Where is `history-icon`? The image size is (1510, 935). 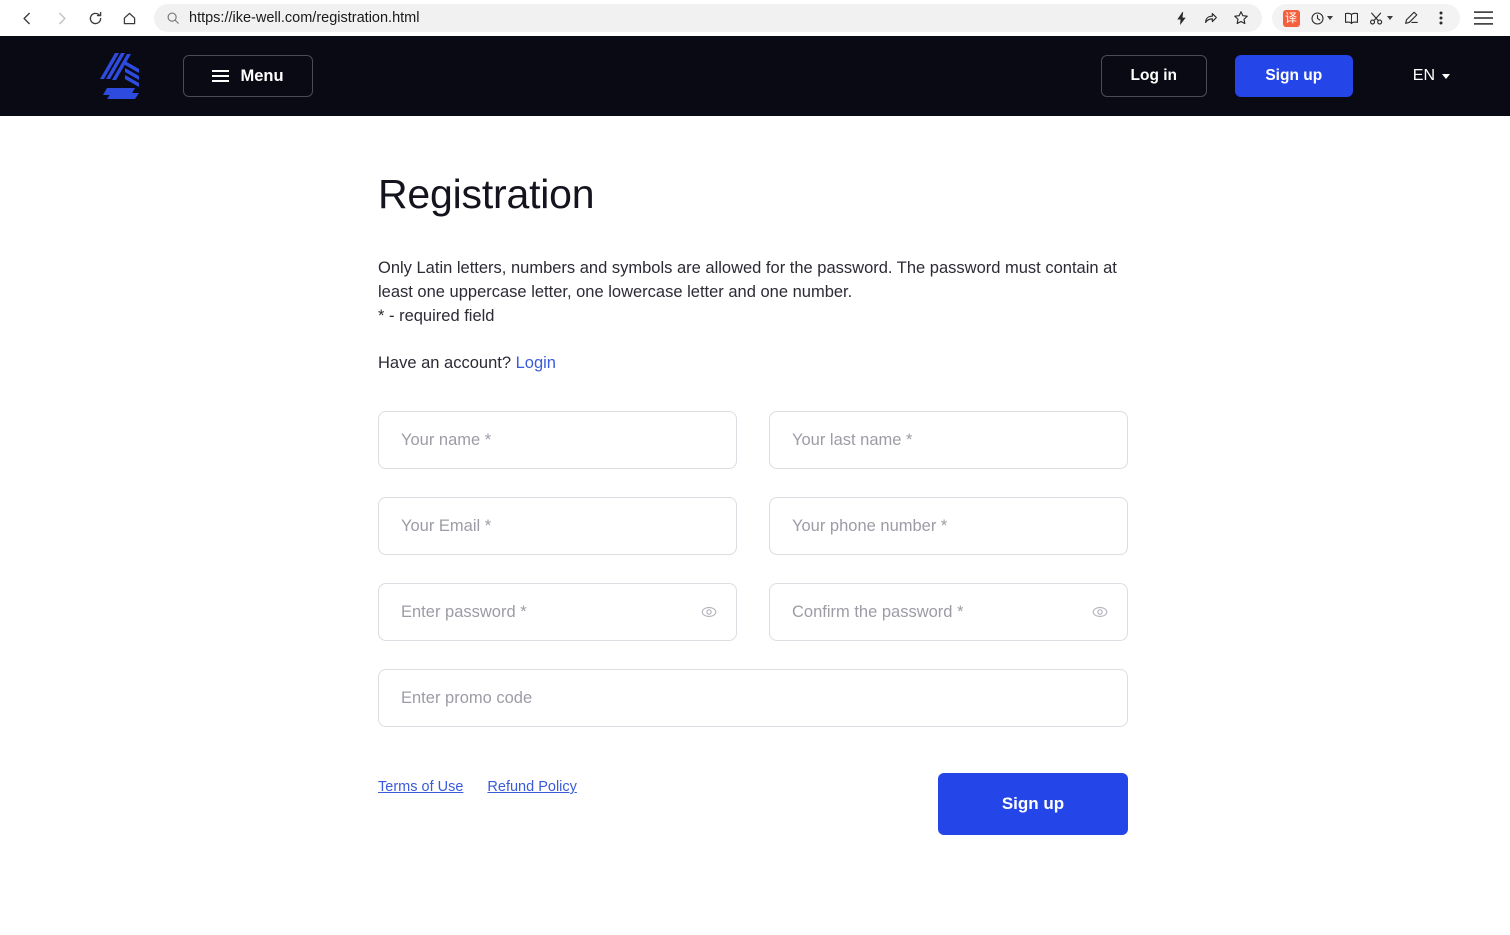
history-icon is located at coordinates (1321, 18).